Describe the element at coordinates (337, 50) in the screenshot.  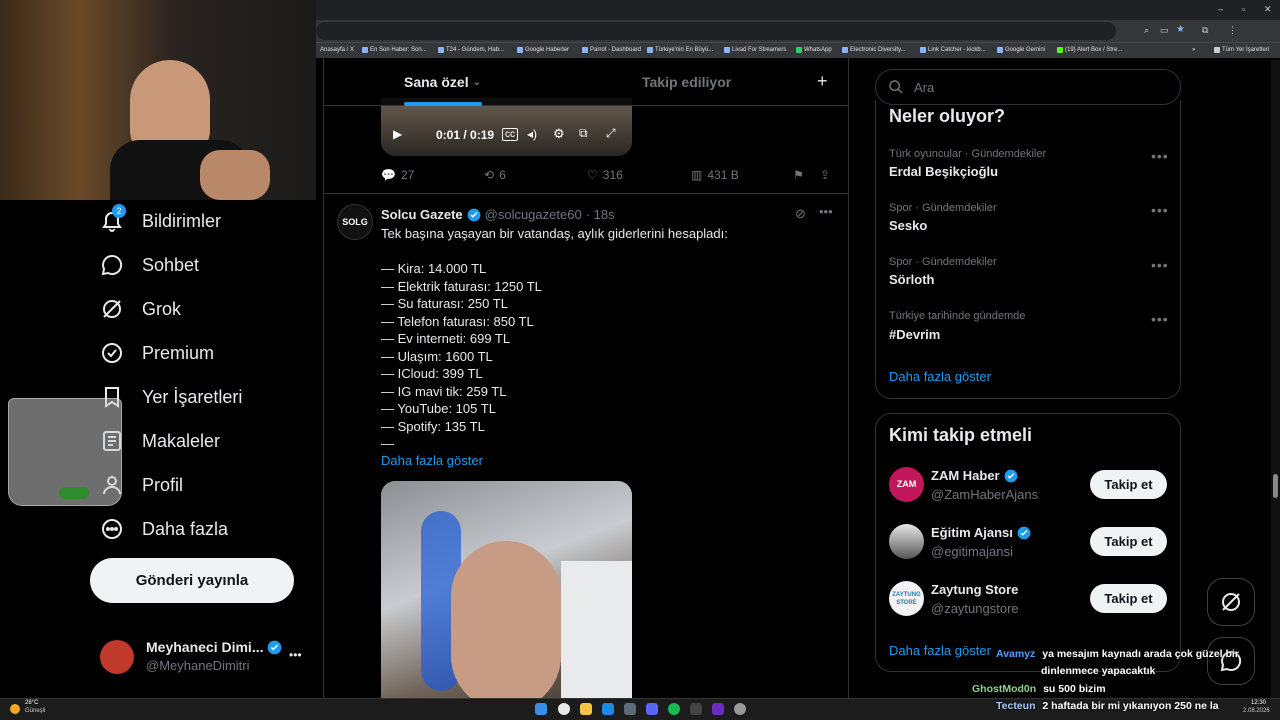
I see `bookmark-item: Anasayfa / X` at that location.